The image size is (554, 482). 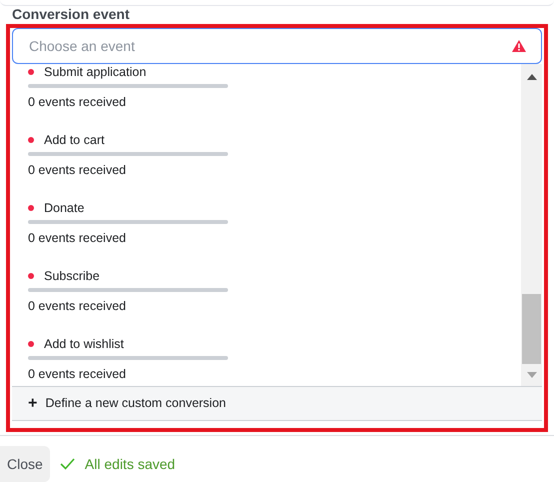 I want to click on scroll-down-icon, so click(x=531, y=375).